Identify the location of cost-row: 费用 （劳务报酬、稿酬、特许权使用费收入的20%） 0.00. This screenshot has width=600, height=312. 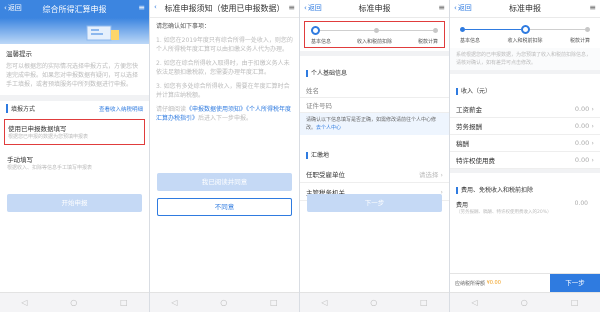
(525, 208).